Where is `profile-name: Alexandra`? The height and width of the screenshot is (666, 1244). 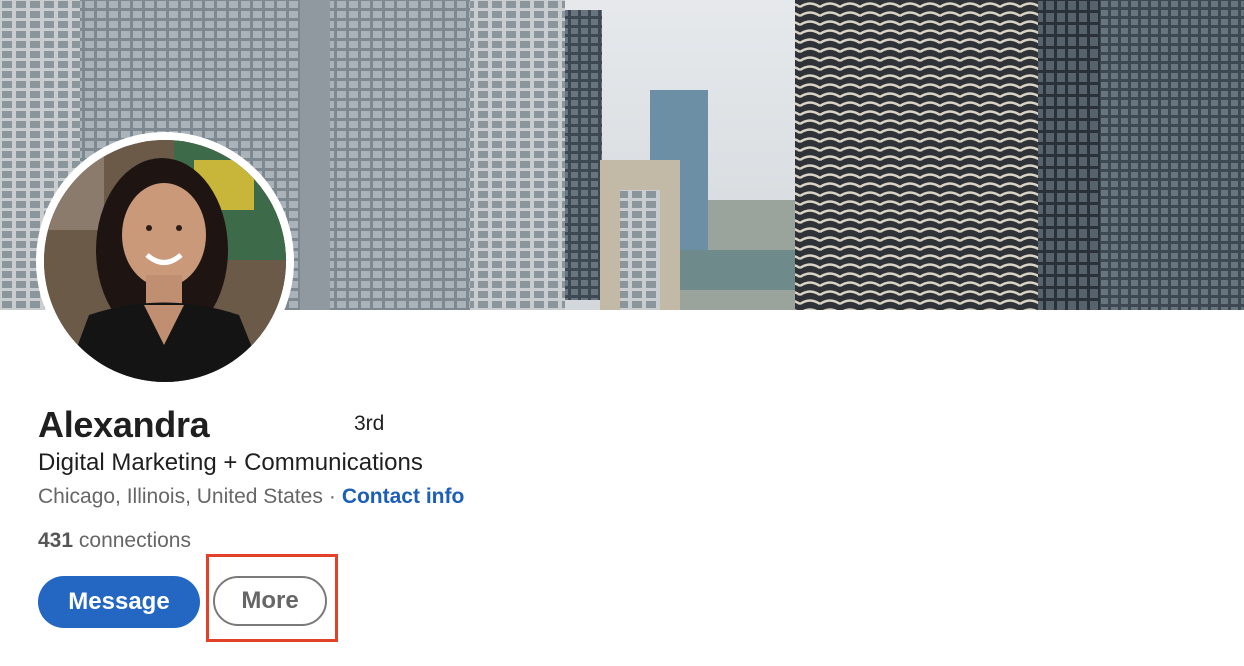
profile-name: Alexandra is located at coordinates (124, 424).